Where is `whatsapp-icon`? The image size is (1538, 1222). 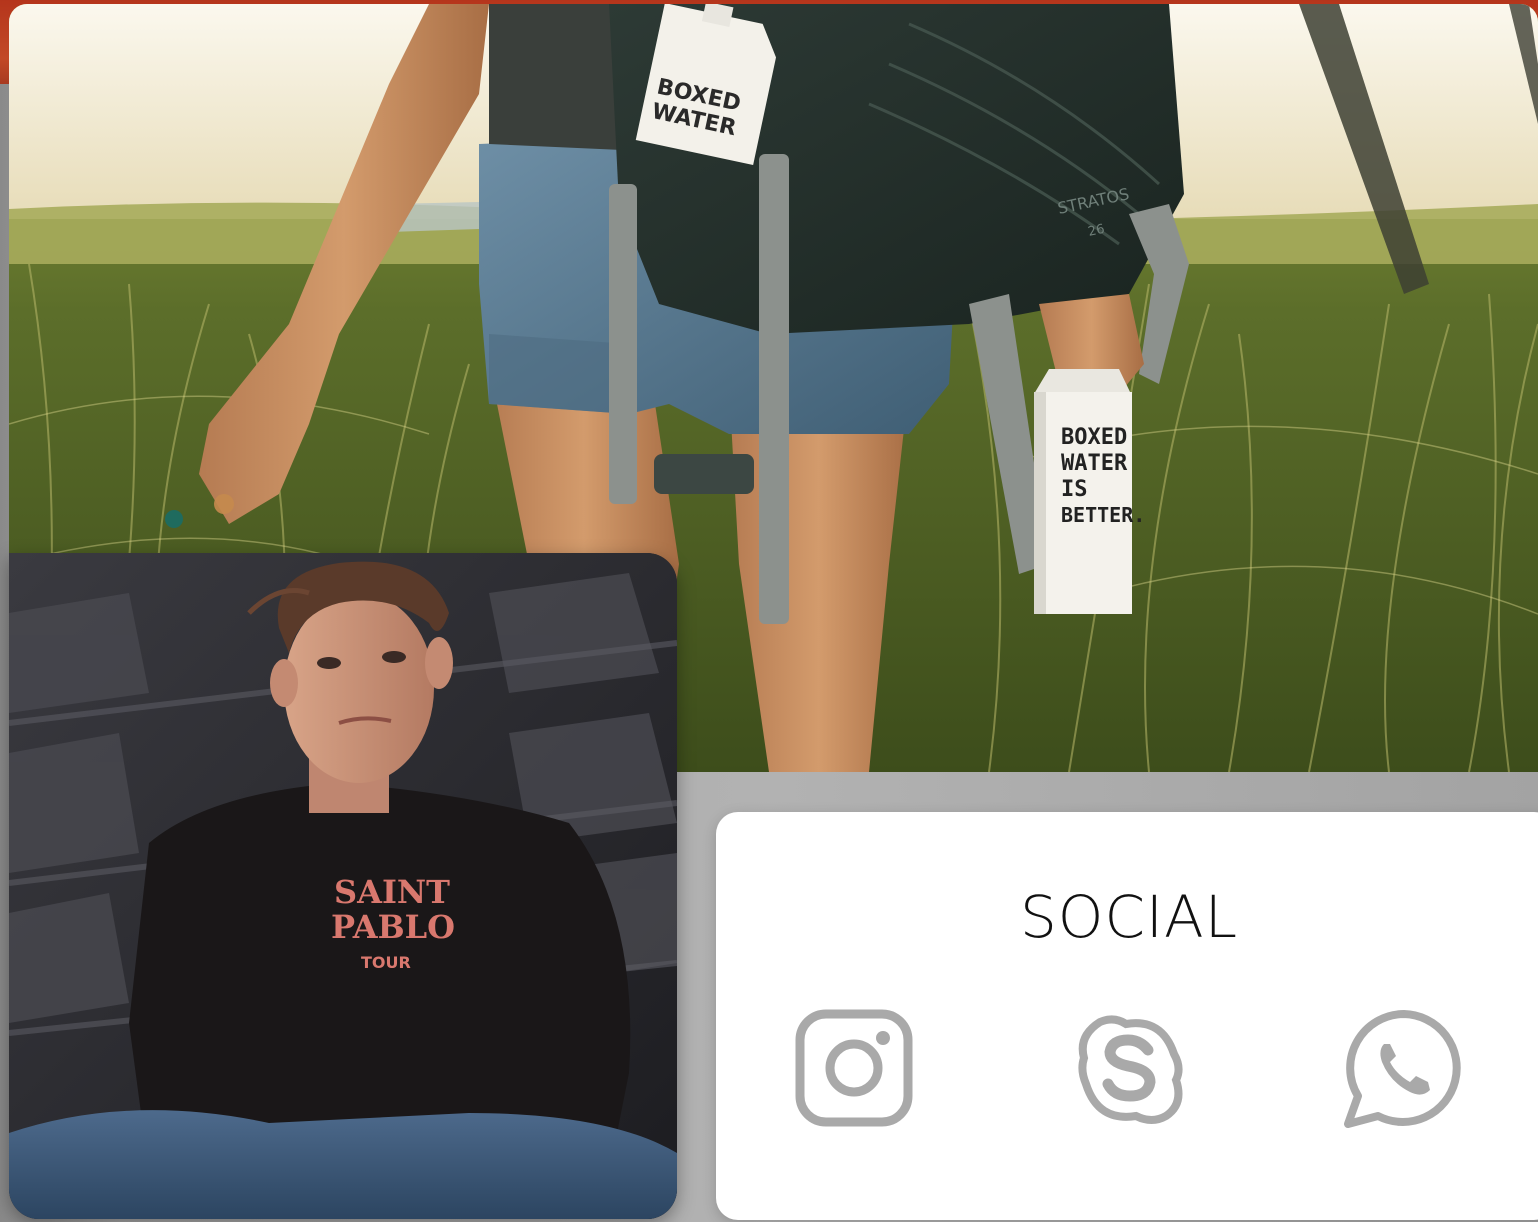
whatsapp-icon is located at coordinates (1404, 1068).